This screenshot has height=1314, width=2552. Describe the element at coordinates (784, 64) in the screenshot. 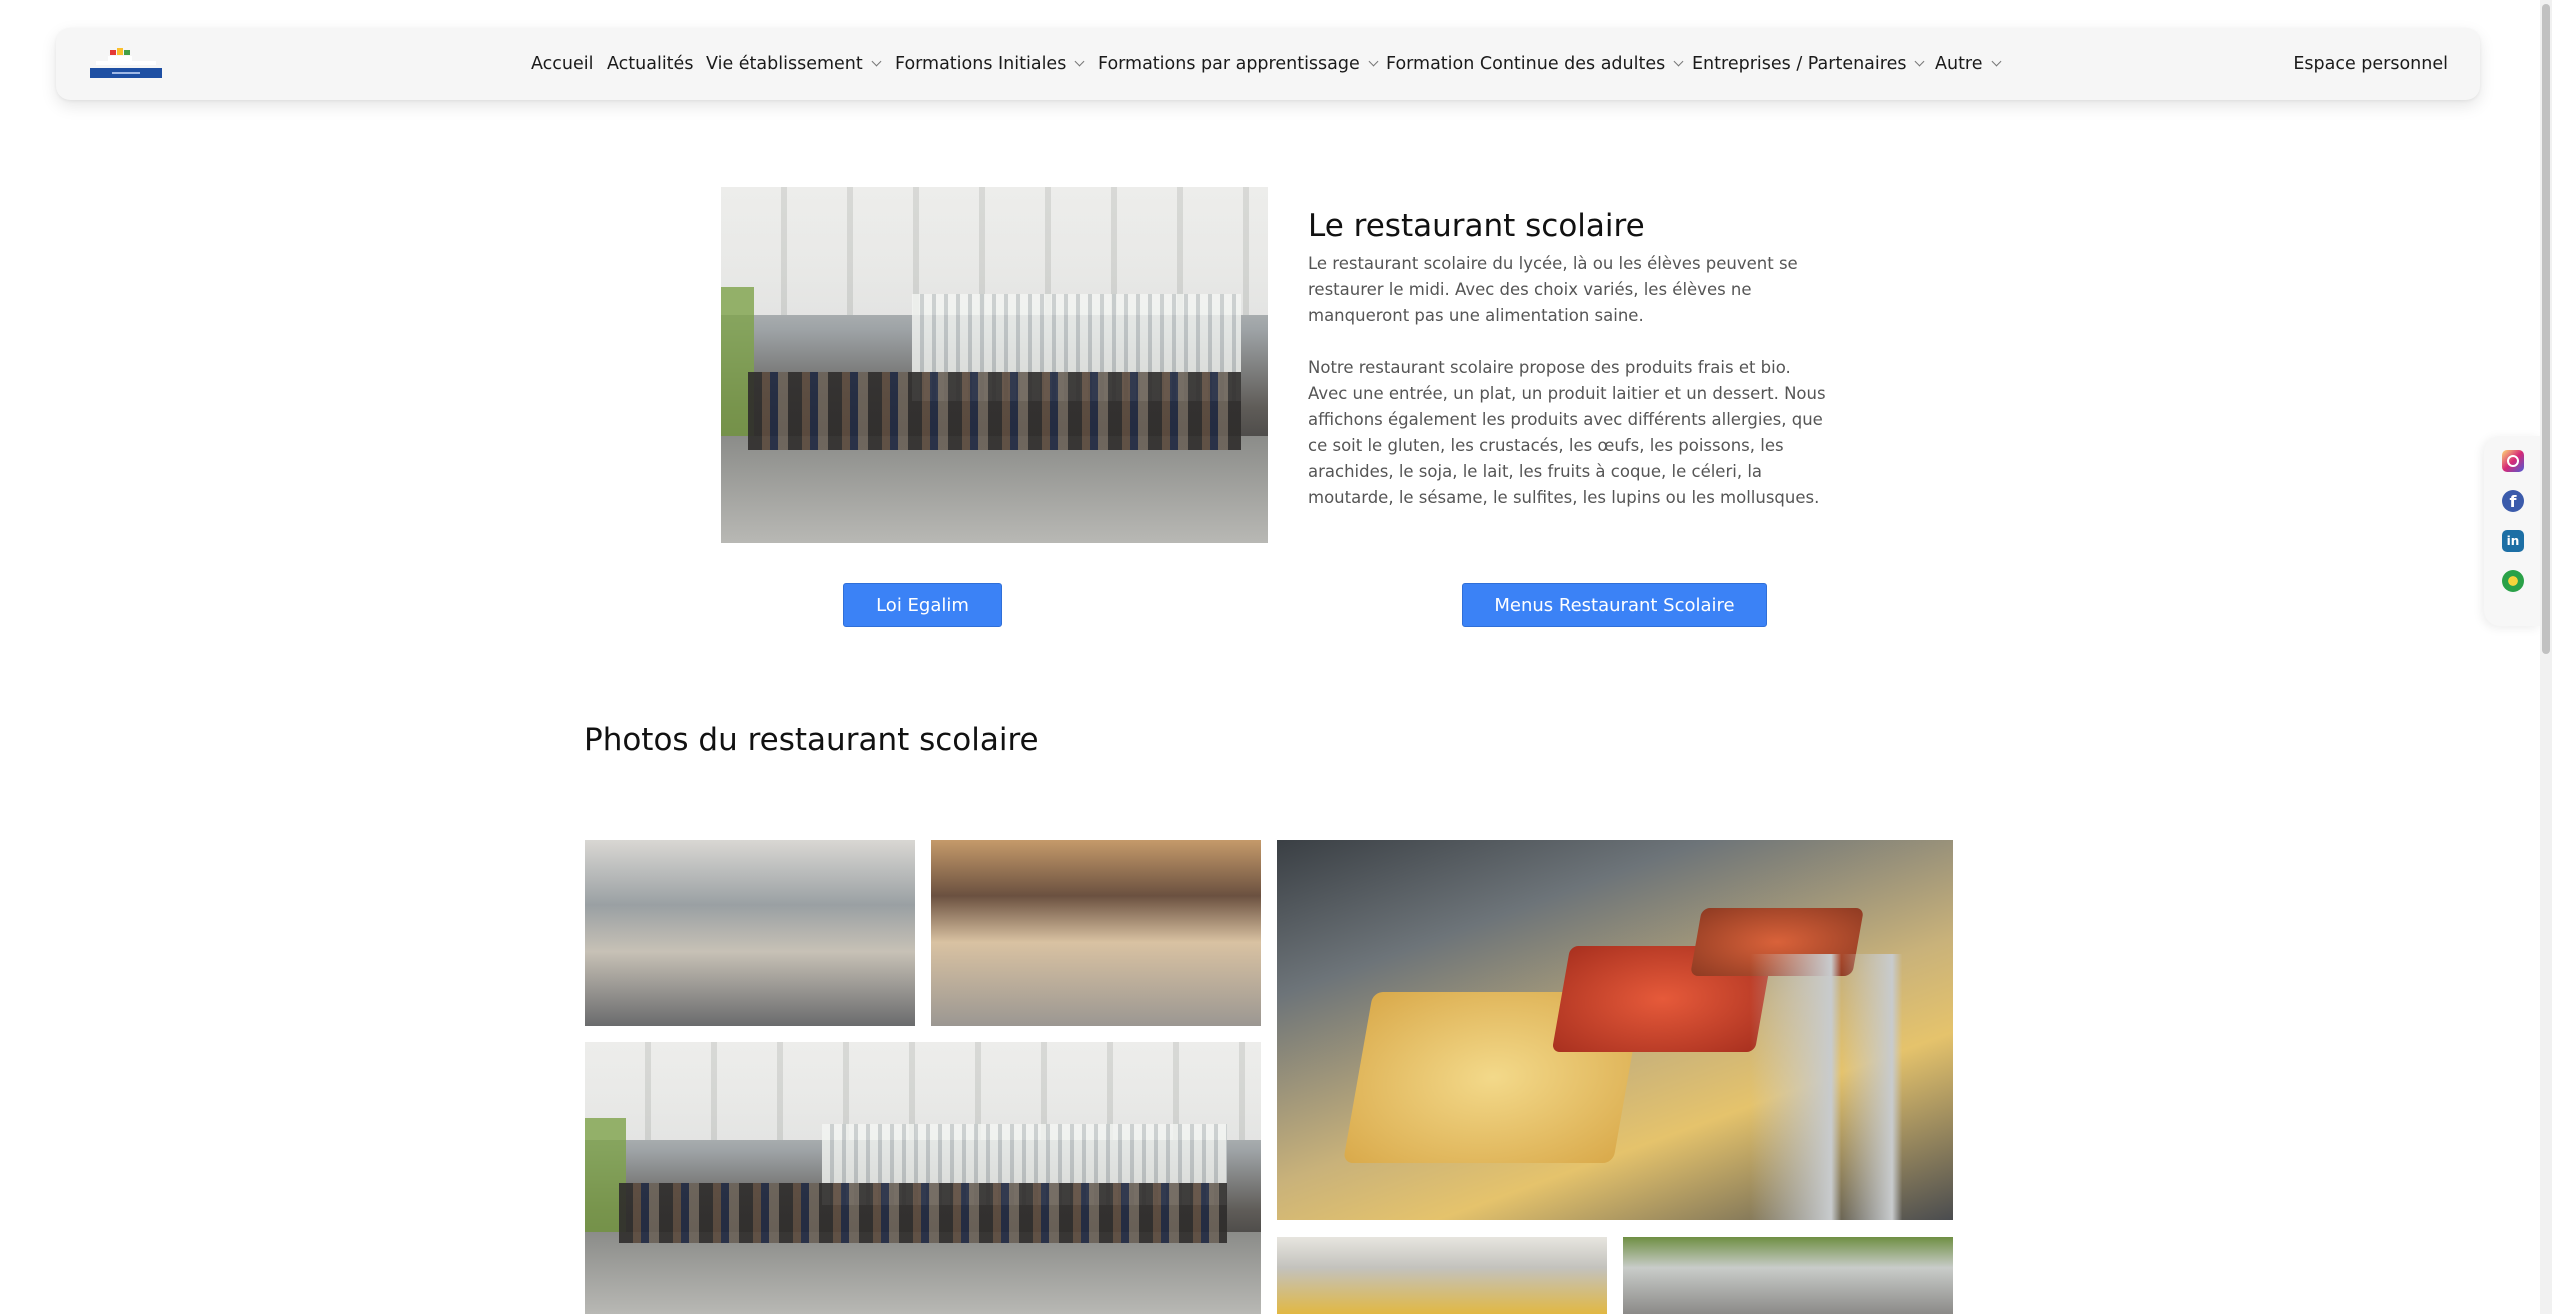

I see `nav-label: Vie établissement` at that location.